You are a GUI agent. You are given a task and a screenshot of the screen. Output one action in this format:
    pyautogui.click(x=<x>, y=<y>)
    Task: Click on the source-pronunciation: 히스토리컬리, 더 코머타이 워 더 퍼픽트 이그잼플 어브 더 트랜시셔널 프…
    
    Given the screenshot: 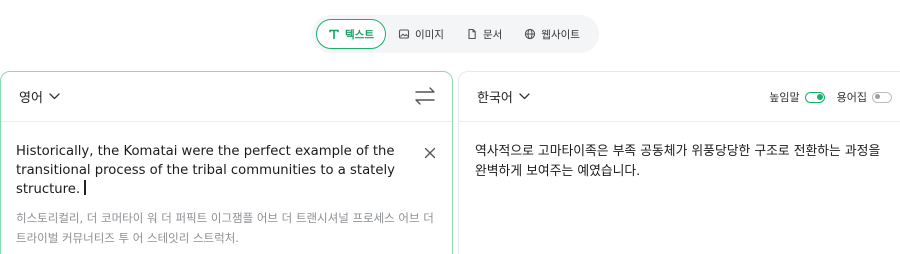 What is the action you would take?
    pyautogui.click(x=225, y=228)
    